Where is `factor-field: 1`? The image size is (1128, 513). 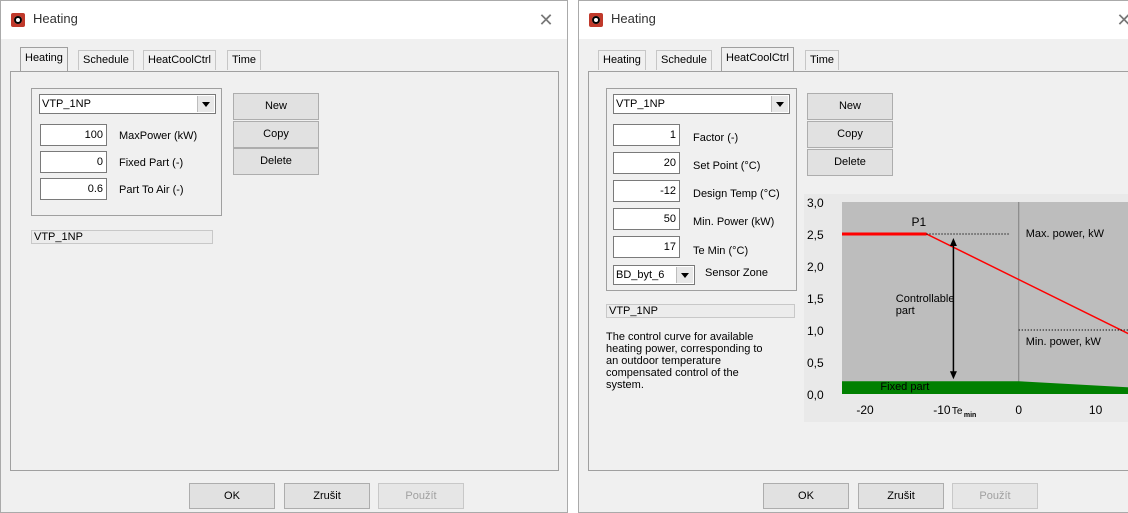
factor-field: 1 is located at coordinates (646, 135).